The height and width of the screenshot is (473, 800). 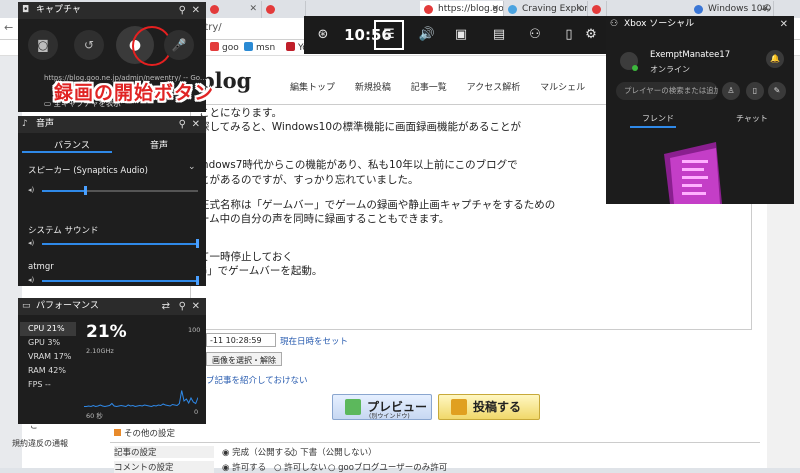 I want to click on monitor-icon: ▭, so click(x=26, y=306).